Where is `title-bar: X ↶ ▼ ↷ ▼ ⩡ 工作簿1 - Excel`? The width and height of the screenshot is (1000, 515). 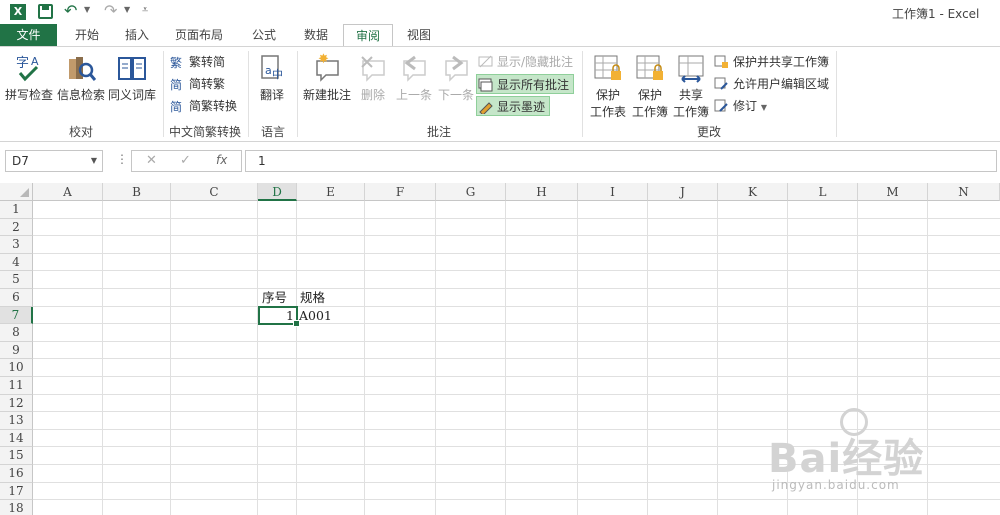 title-bar: X ↶ ▼ ↷ ▼ ⩡ 工作簿1 - Excel is located at coordinates (500, 12).